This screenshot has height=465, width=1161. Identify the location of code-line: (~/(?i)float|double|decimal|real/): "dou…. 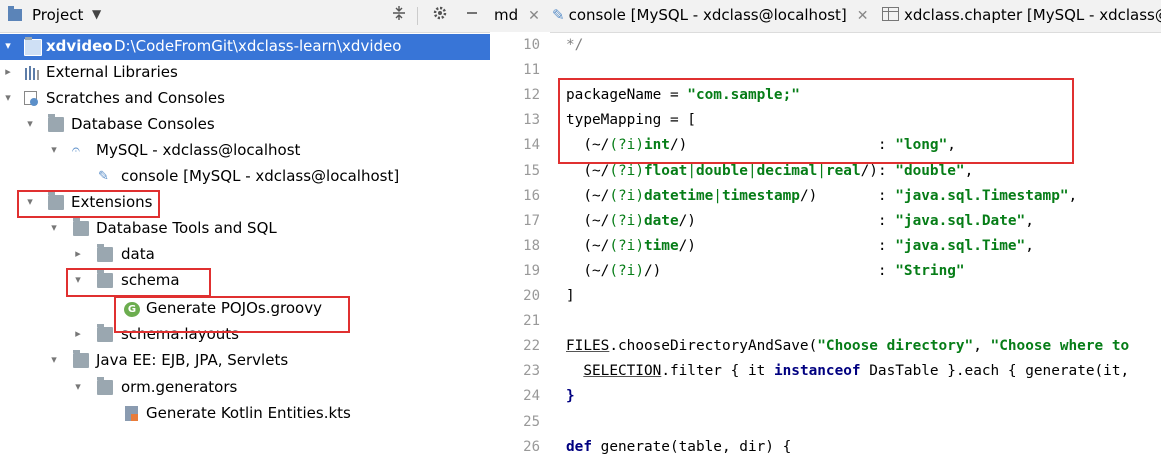
(769, 171).